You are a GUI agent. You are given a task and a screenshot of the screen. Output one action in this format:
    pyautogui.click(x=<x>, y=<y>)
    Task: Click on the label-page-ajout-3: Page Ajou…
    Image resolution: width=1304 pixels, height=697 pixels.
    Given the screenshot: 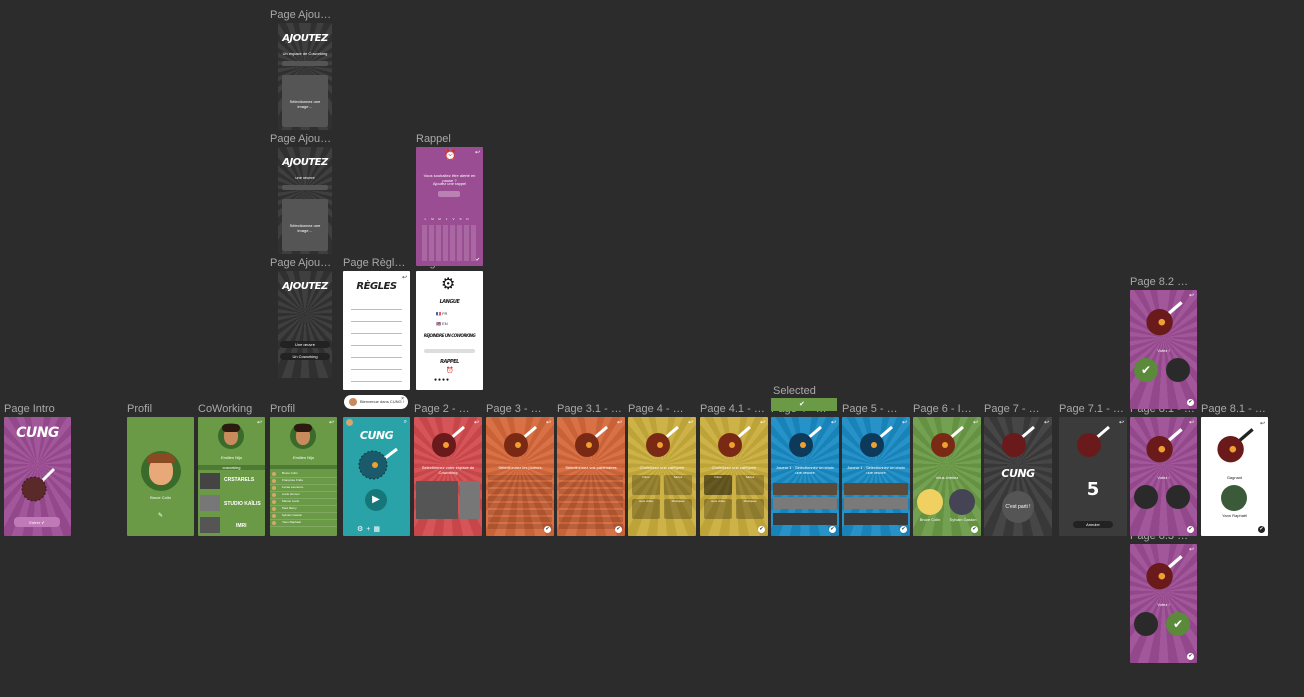 What is the action you would take?
    pyautogui.click(x=302, y=263)
    